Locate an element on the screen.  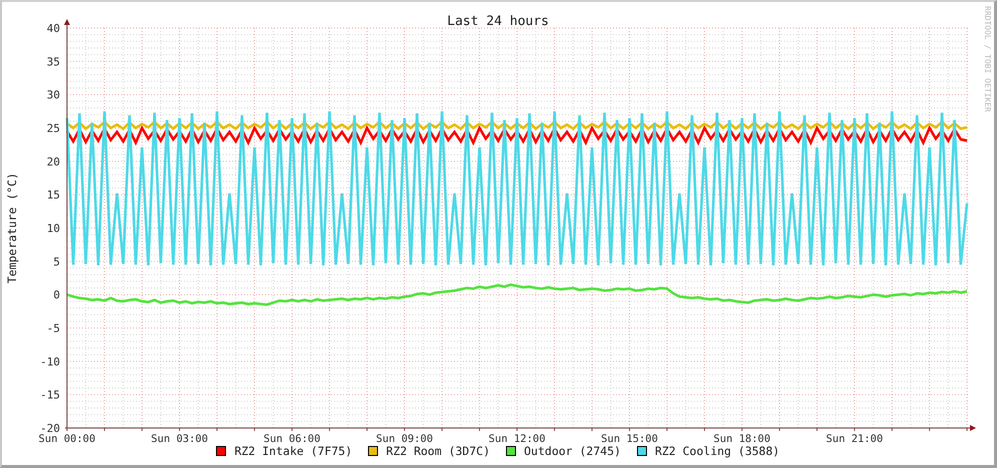
y-tick-label: 35 is located at coordinates (53, 61).